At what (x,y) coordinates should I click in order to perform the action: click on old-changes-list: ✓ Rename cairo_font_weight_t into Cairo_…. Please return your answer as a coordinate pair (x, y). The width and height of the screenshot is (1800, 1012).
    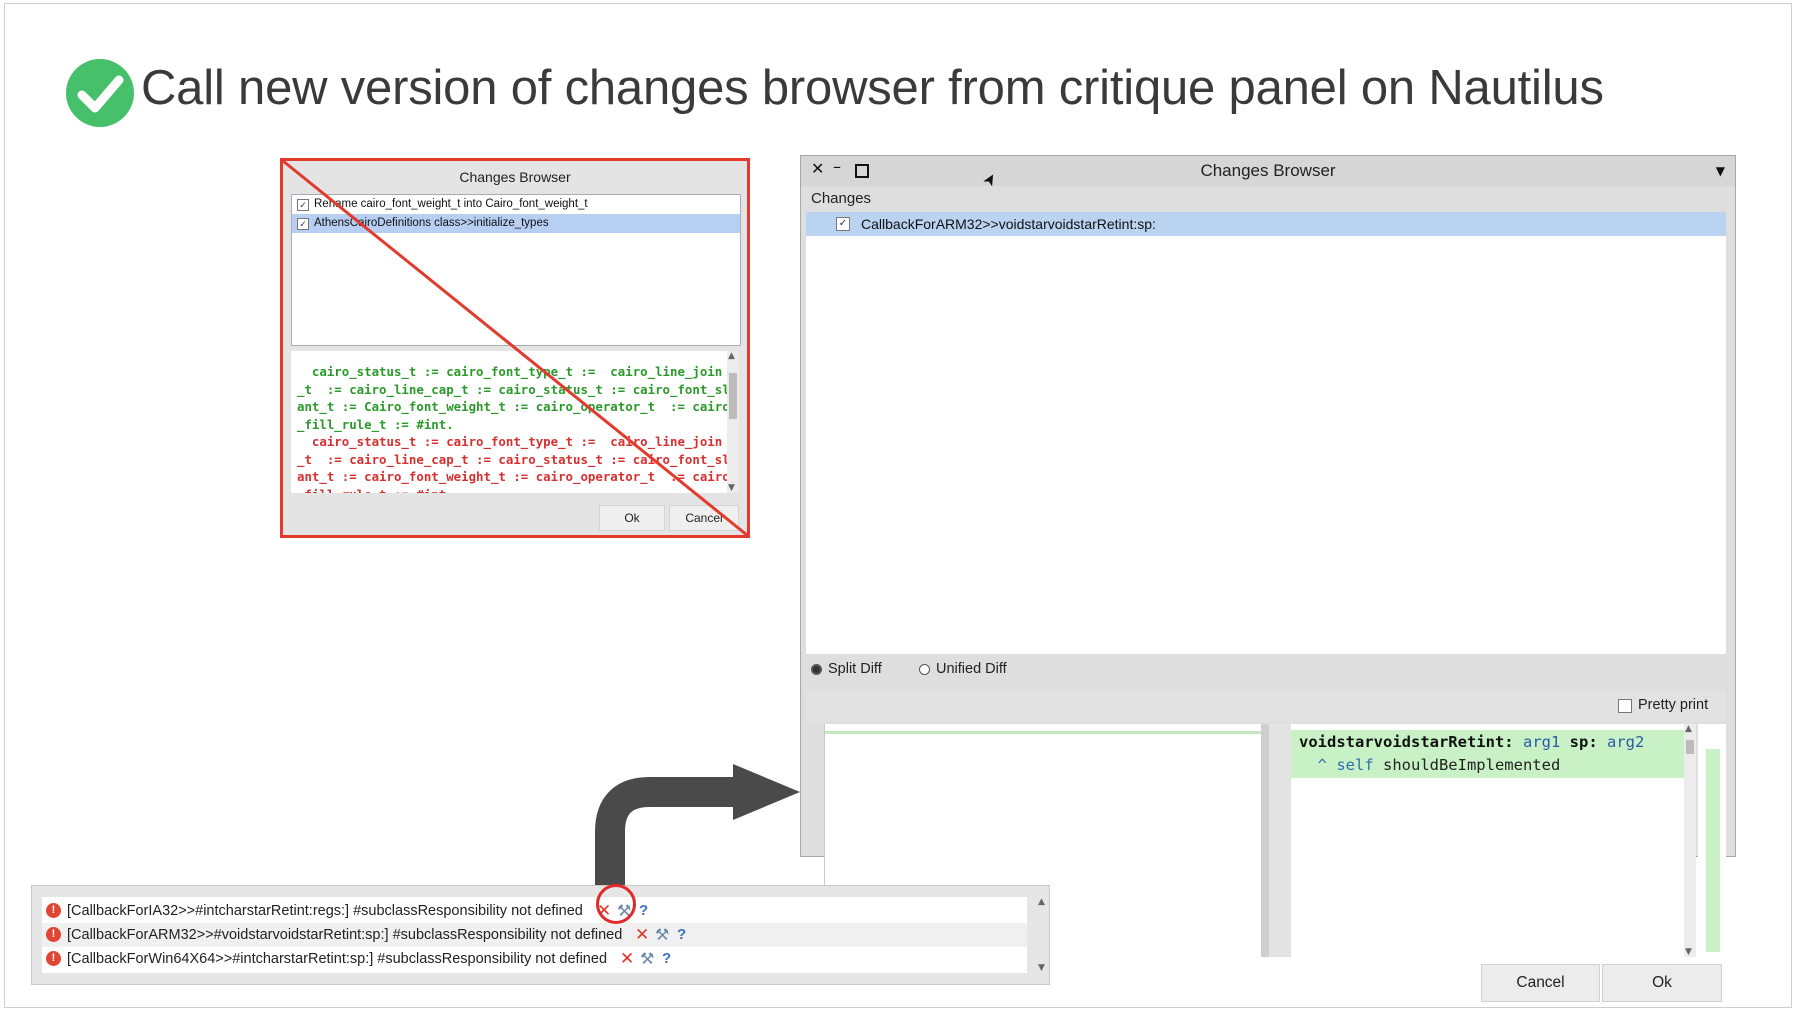
    Looking at the image, I should click on (516, 270).